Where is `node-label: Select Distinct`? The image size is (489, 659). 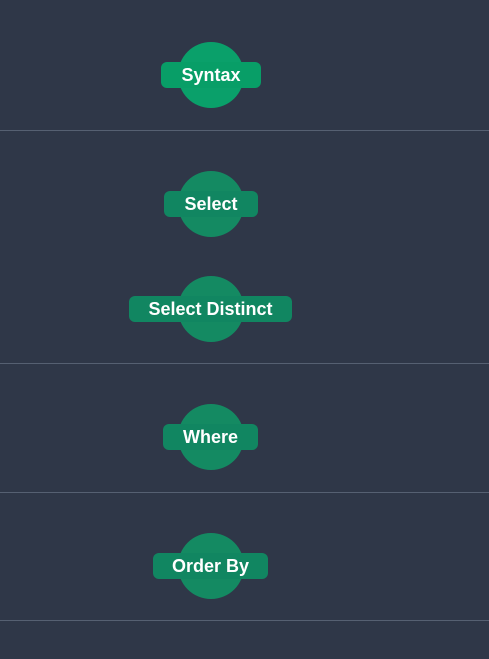
node-label: Select Distinct is located at coordinates (210, 309).